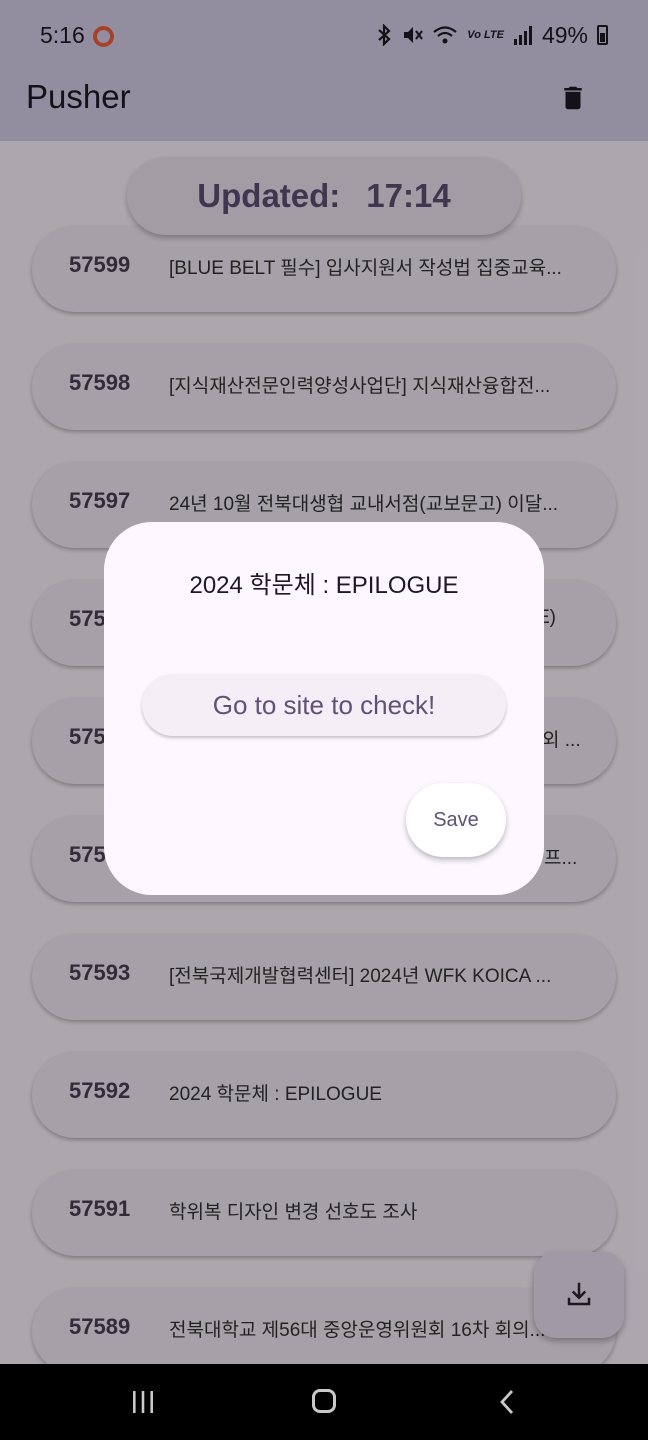  I want to click on save-button: Save, so click(456, 820).